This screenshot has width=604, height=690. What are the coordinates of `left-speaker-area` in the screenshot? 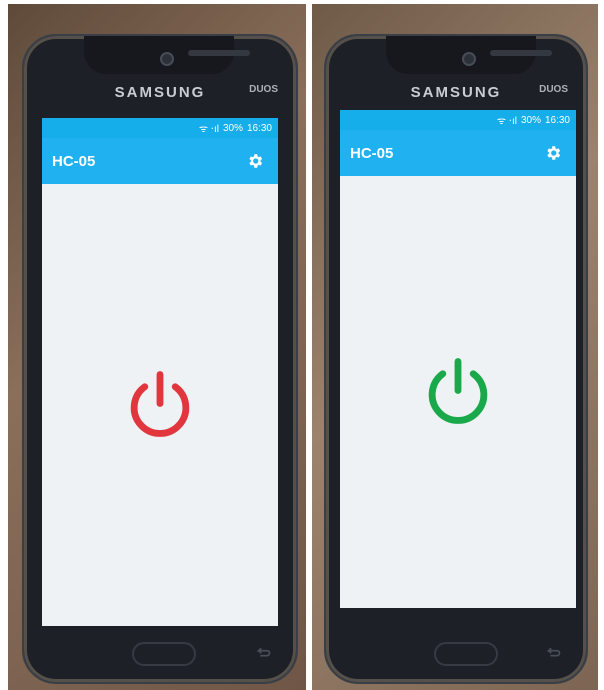 It's located at (167, 55).